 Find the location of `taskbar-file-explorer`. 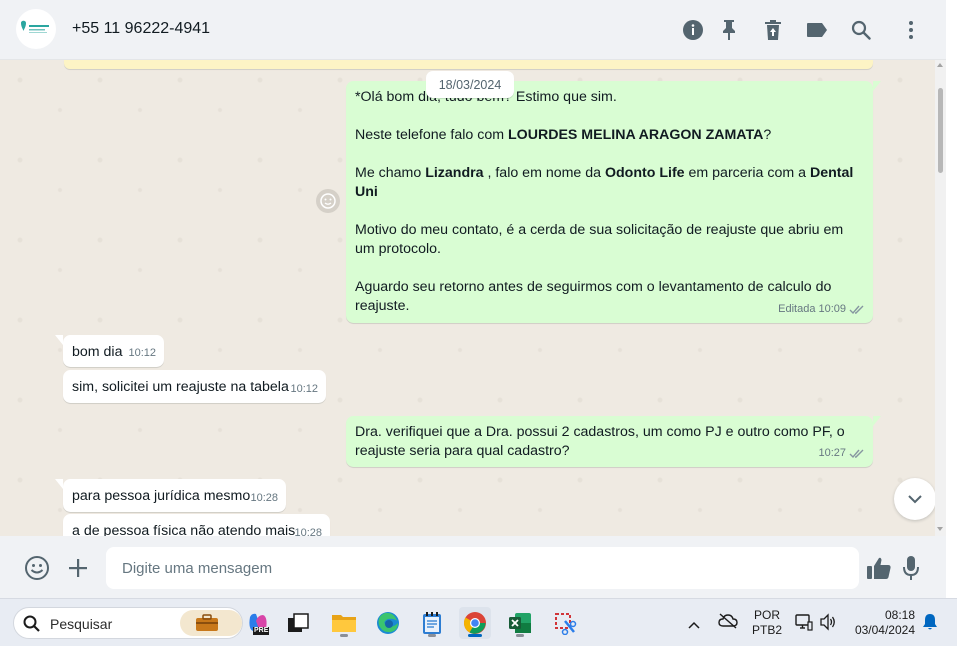

taskbar-file-explorer is located at coordinates (344, 623).